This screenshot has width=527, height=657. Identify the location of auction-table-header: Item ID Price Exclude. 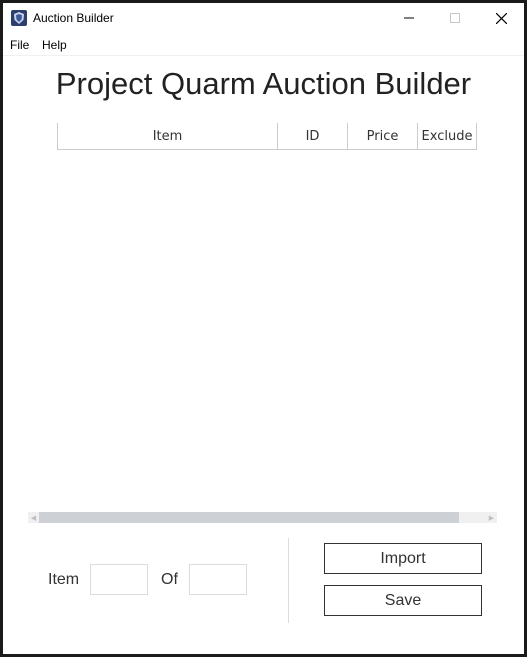
(267, 136).